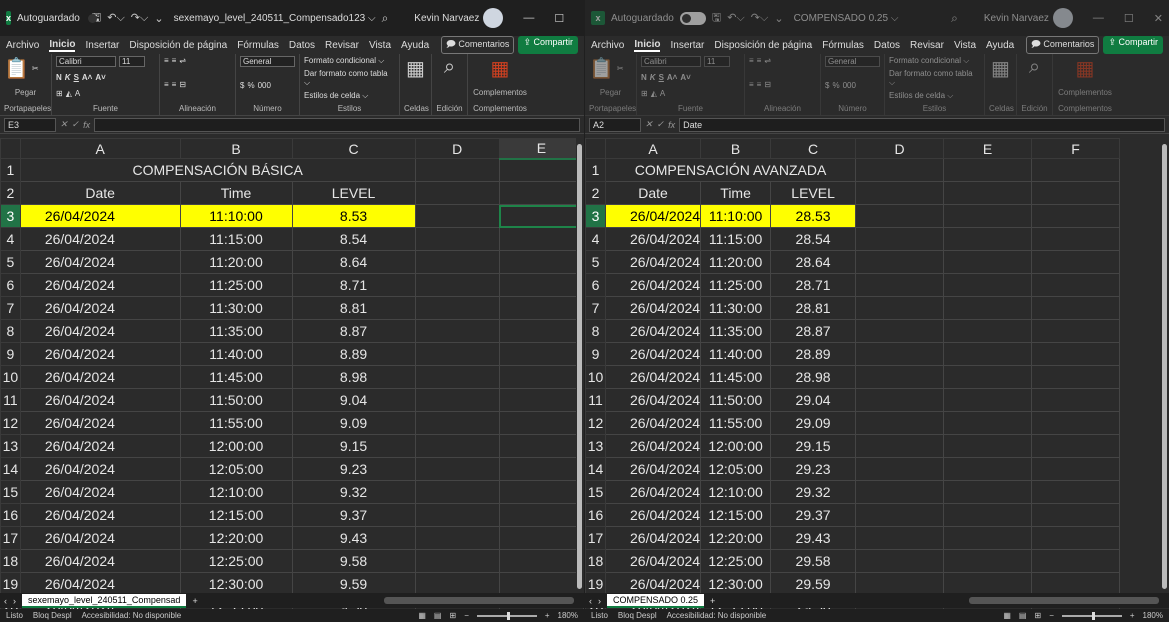  Describe the element at coordinates (353, 469) in the screenshot. I see `cell: 9.23` at that location.